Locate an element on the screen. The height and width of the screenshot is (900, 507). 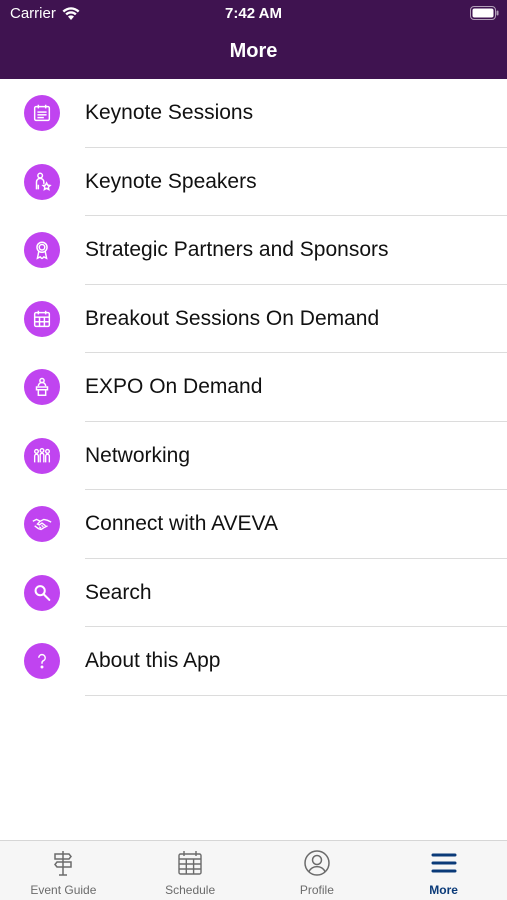
menu-item-label: About this App is located at coordinates (153, 660).